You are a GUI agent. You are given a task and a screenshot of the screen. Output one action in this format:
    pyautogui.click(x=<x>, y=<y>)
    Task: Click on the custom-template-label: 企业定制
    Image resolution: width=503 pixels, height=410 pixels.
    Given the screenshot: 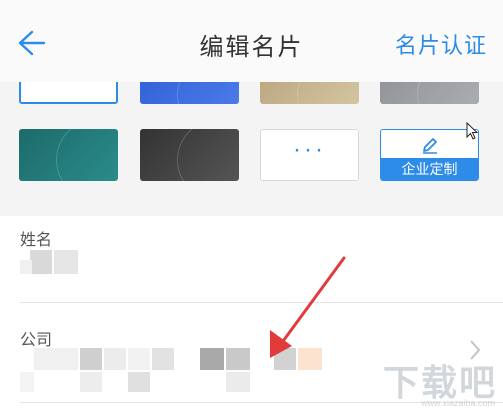 What is the action you would take?
    pyautogui.click(x=429, y=169)
    